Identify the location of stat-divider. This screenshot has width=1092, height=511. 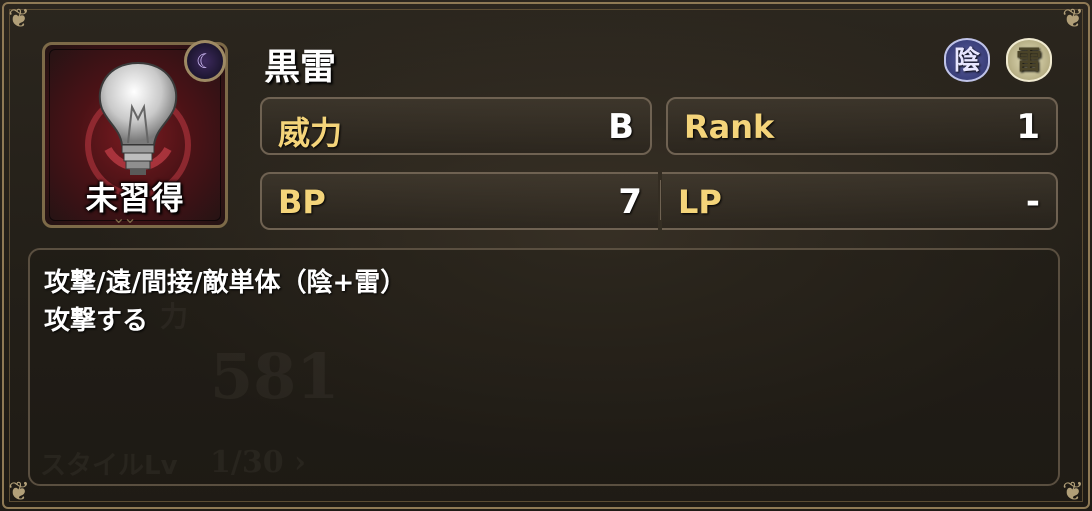
(660, 200).